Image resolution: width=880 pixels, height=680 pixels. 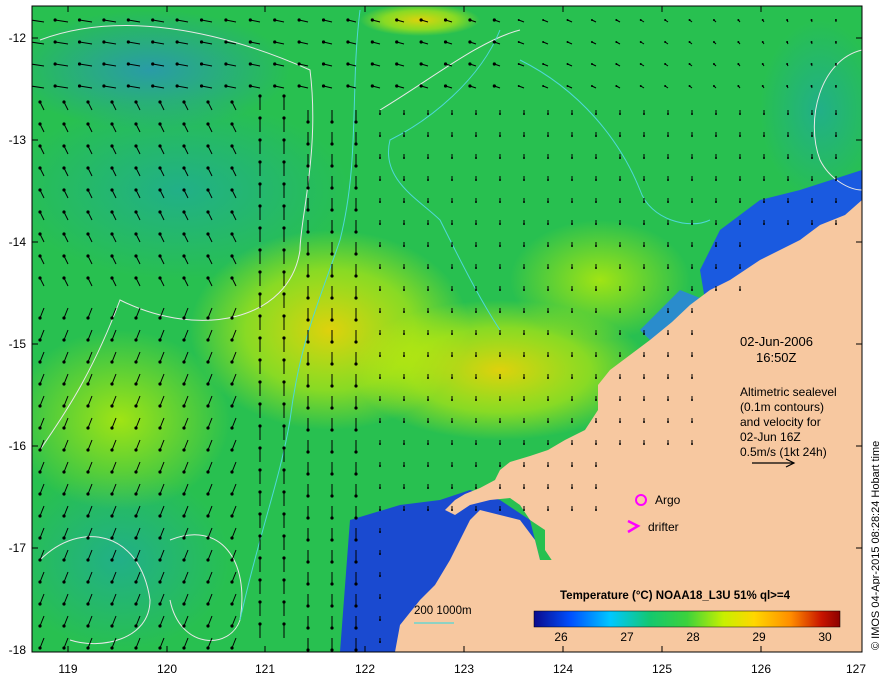 What do you see at coordinates (563, 669) in the screenshot?
I see `lon-label: 124` at bounding box center [563, 669].